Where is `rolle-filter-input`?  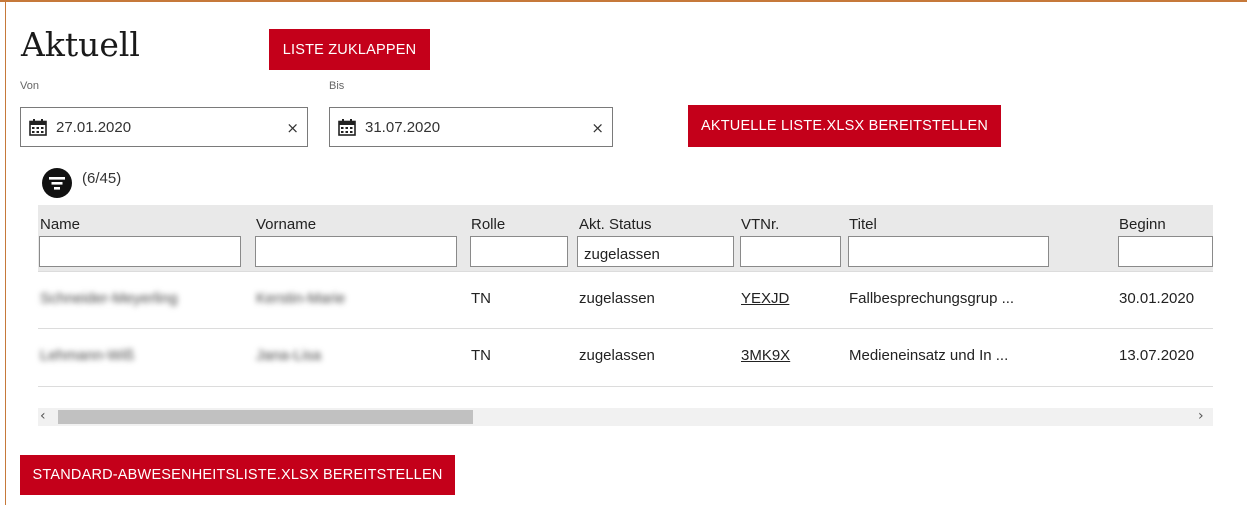 rolle-filter-input is located at coordinates (519, 251).